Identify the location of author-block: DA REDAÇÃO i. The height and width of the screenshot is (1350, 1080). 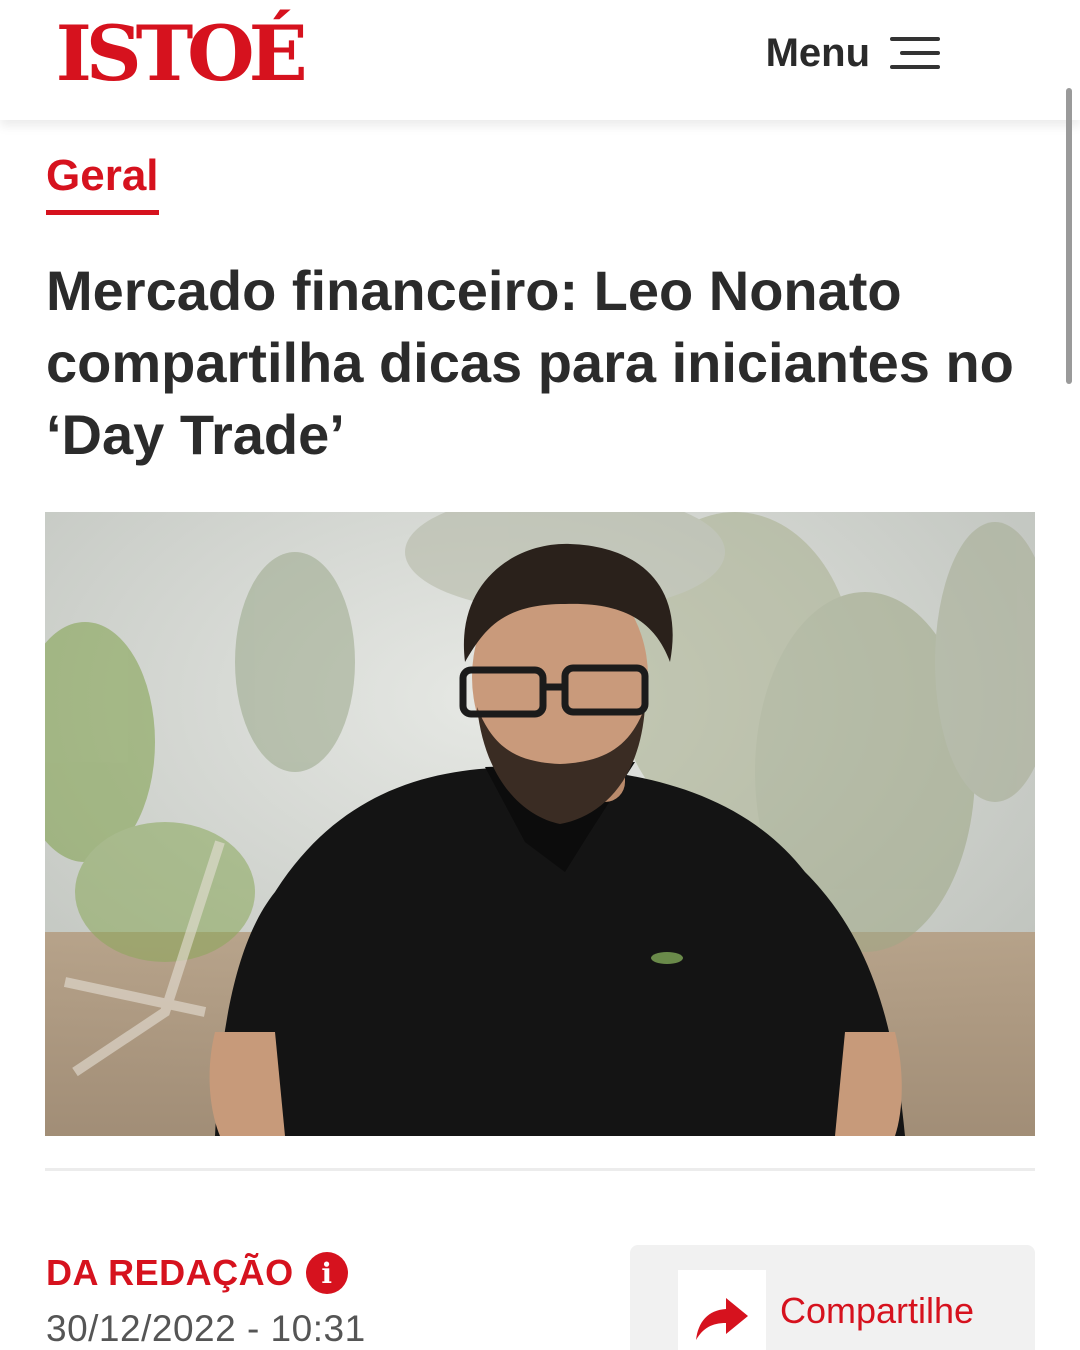
(197, 1273).